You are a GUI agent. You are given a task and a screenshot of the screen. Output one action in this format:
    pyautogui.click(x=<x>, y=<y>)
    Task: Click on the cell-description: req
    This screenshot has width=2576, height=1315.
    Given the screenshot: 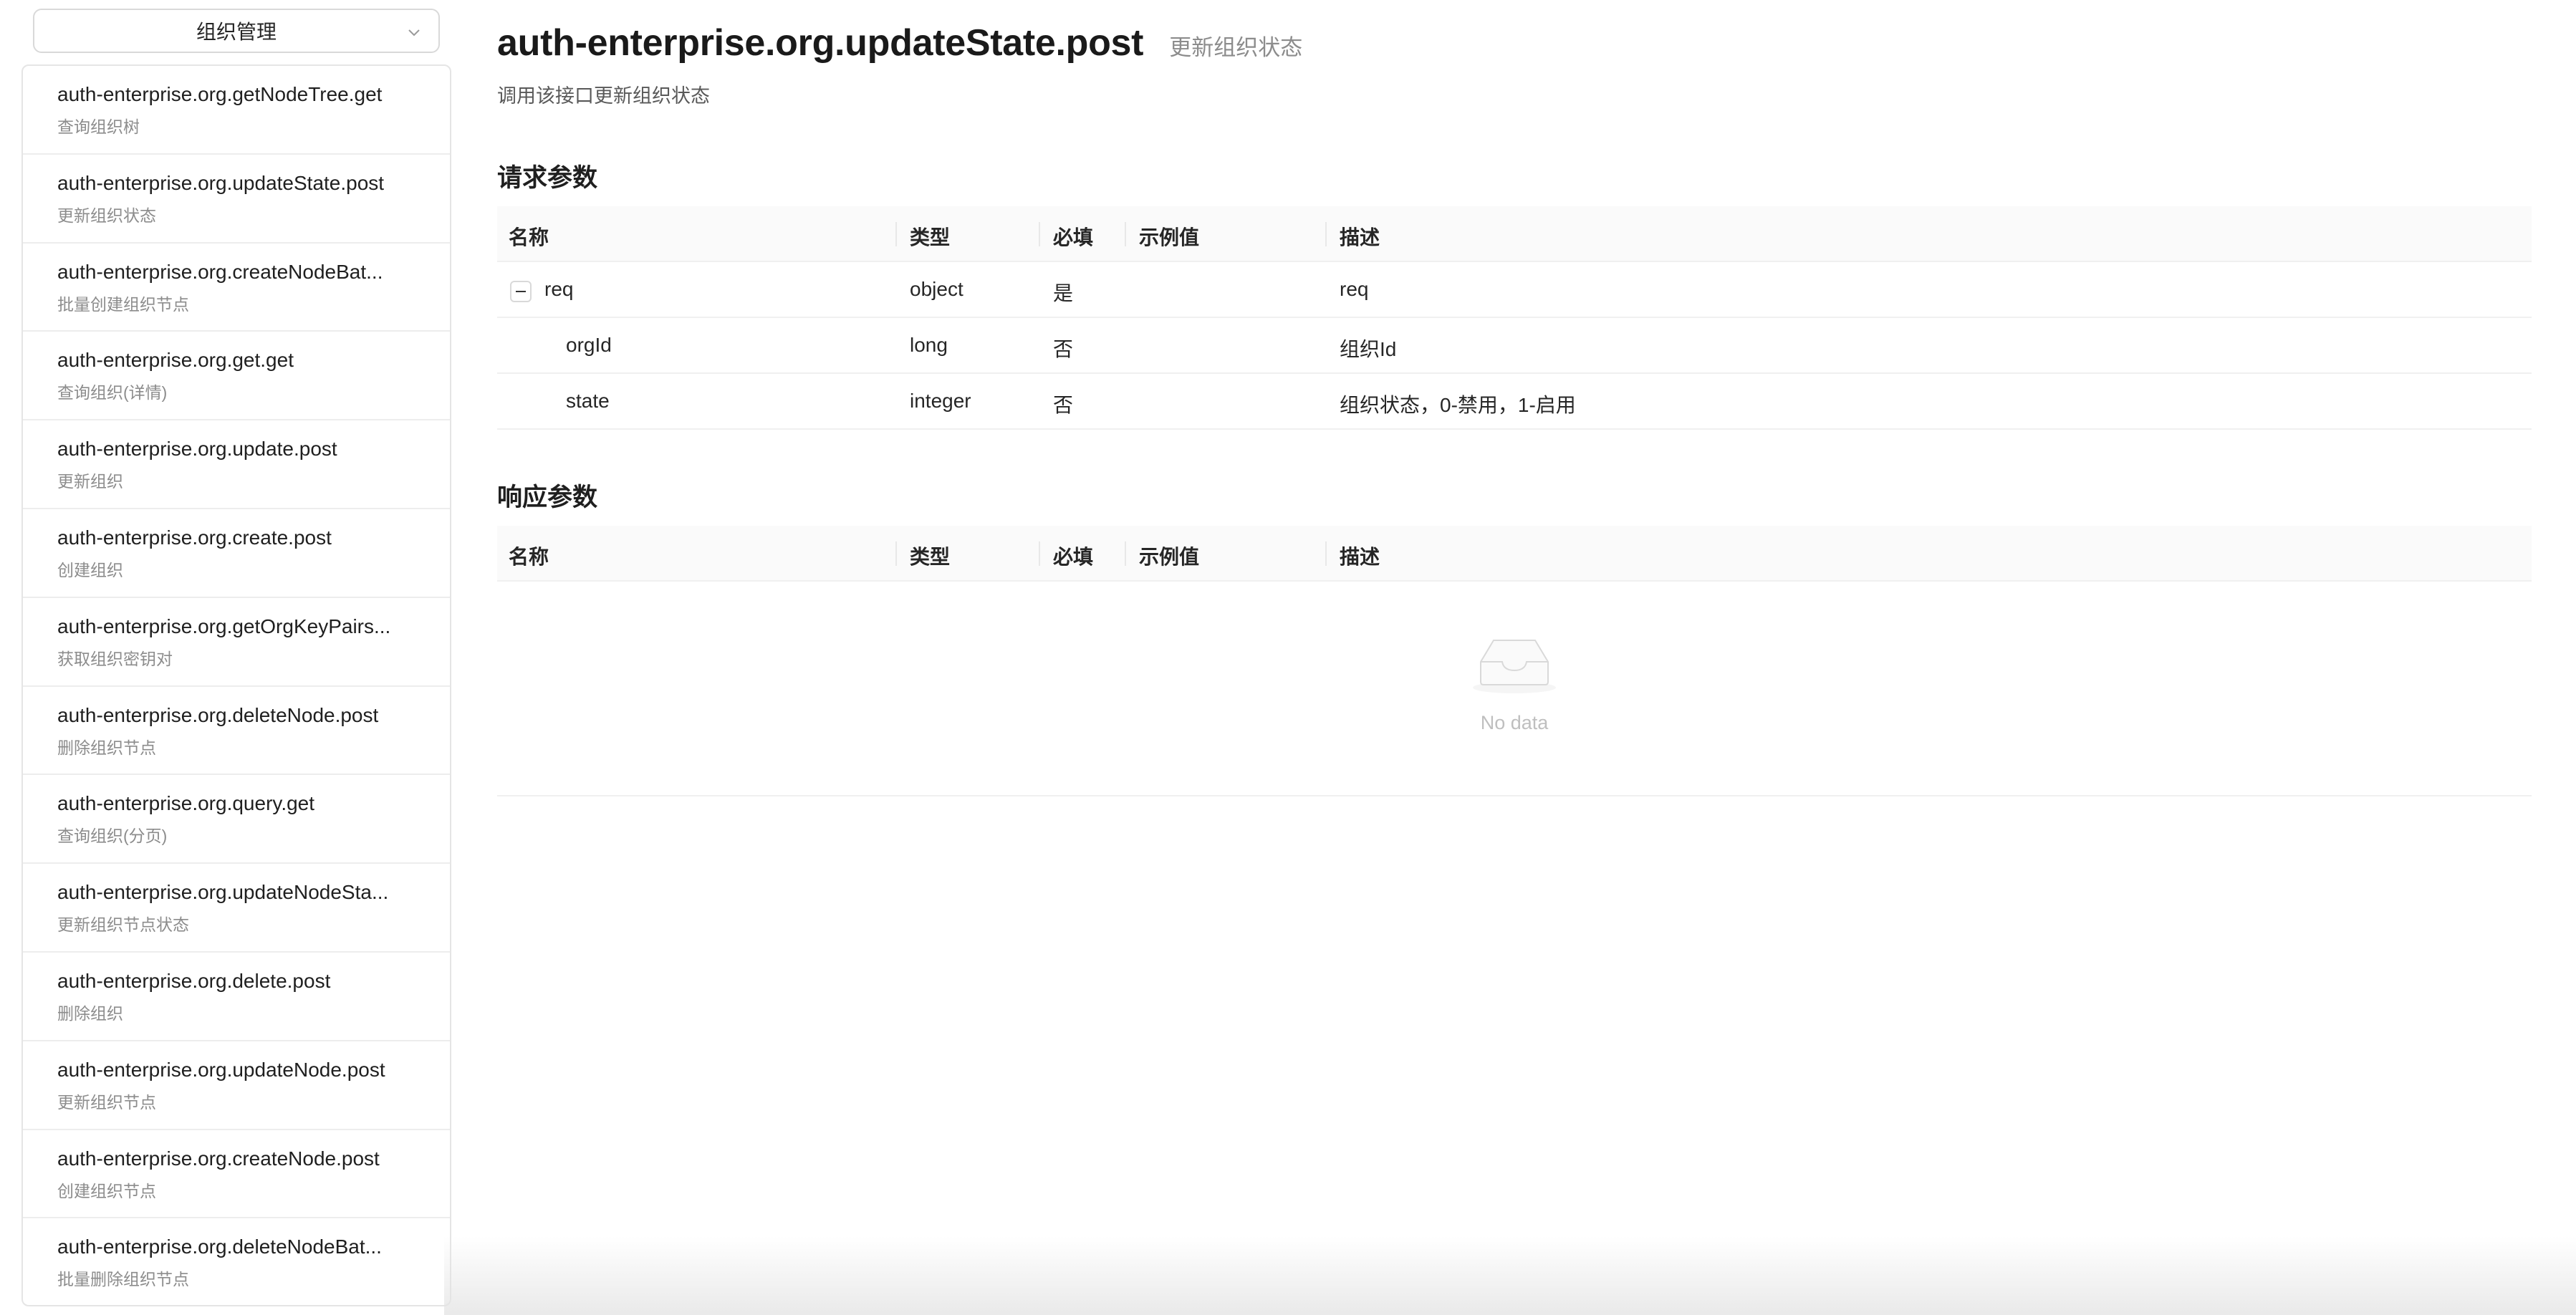 What is the action you would take?
    pyautogui.click(x=1354, y=289)
    